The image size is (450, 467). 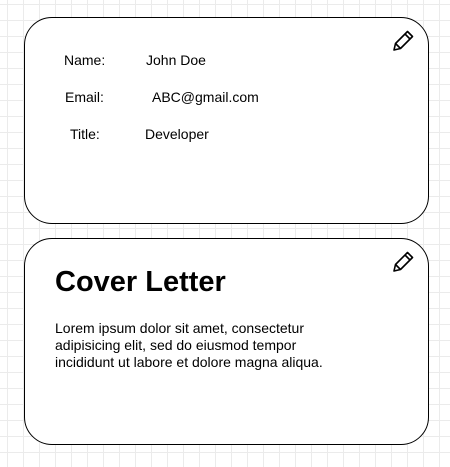 I want to click on email-label: Email:, so click(x=84, y=97).